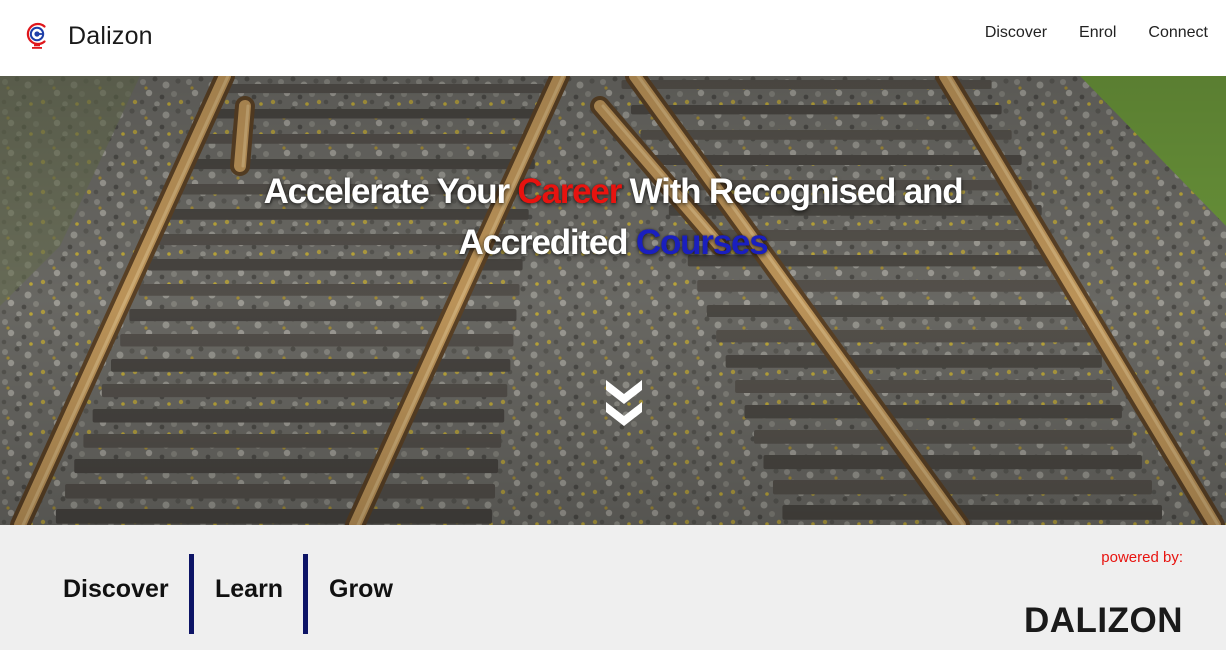 This screenshot has width=1226, height=650. I want to click on main-nav: Discover Enrol Connect, so click(1080, 33).